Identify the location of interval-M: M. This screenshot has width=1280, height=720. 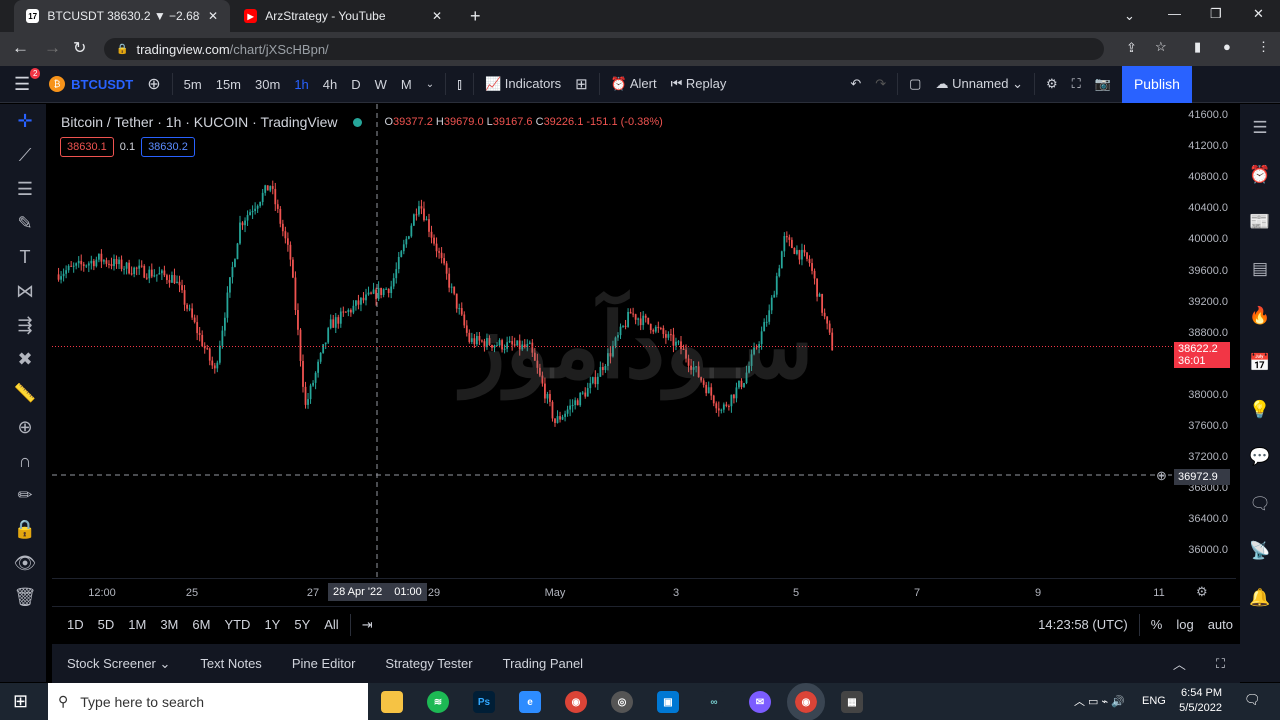
(406, 84).